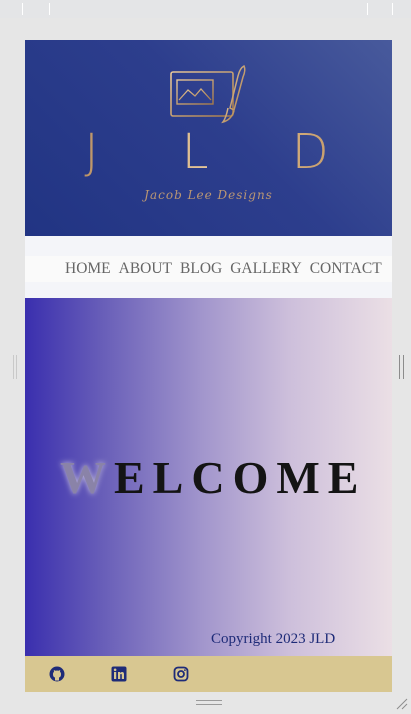 This screenshot has width=411, height=714. I want to click on linkedin-icon, so click(119, 674).